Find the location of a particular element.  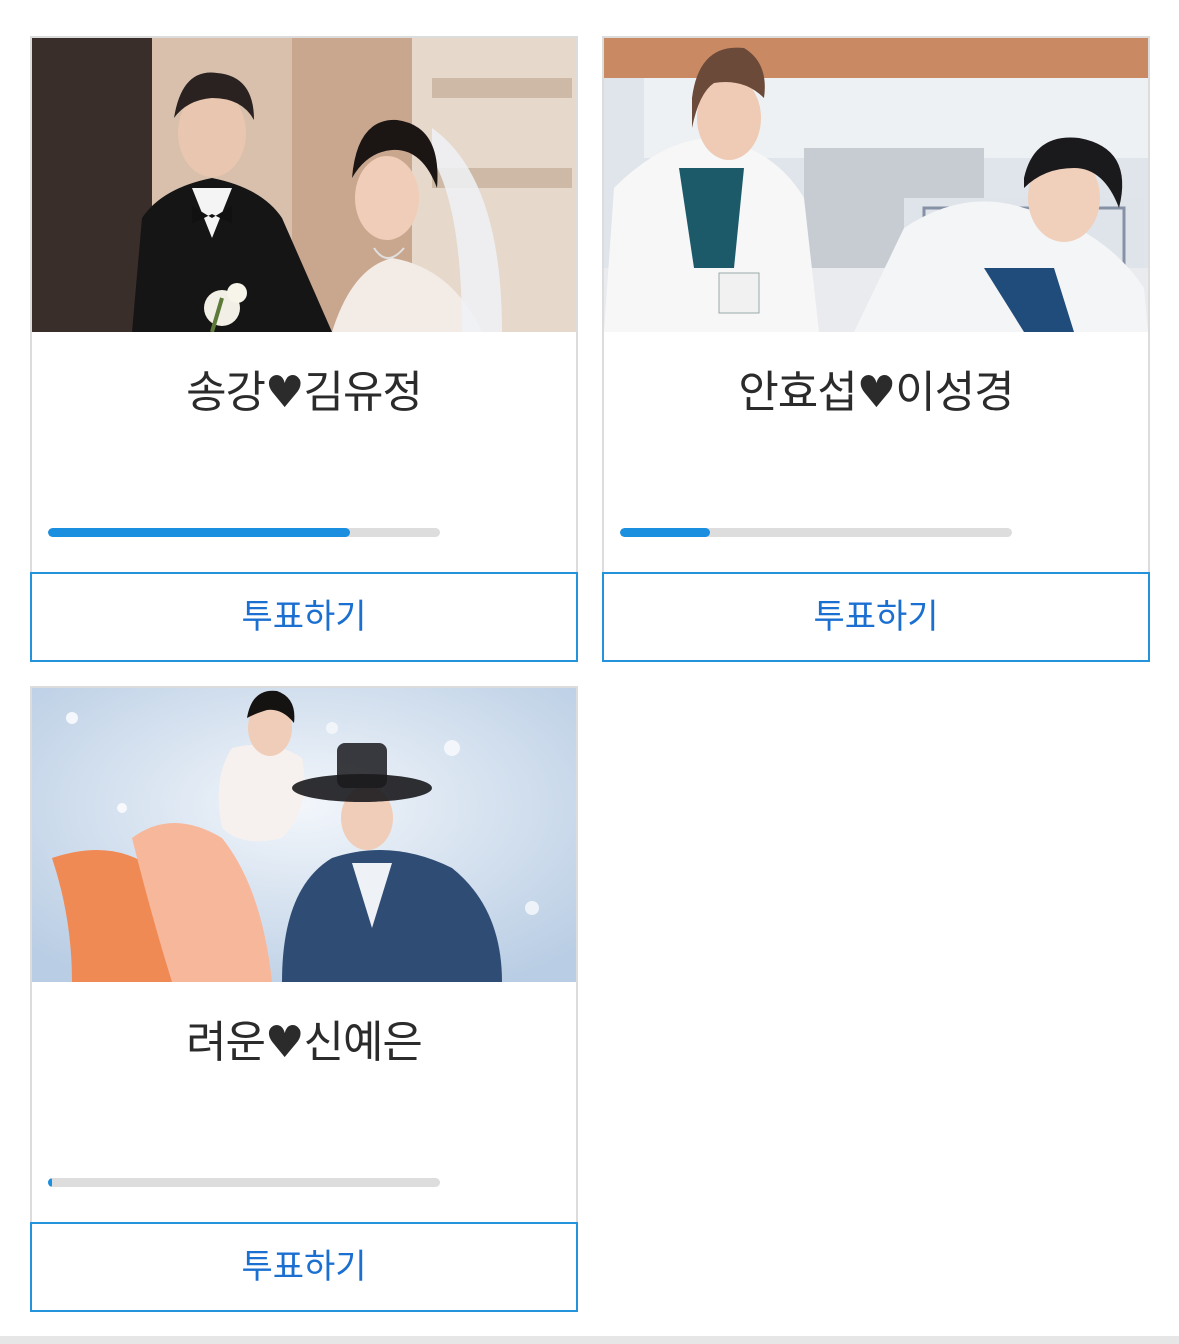

candidate-name: 송강♥김유정 is located at coordinates (304, 392).